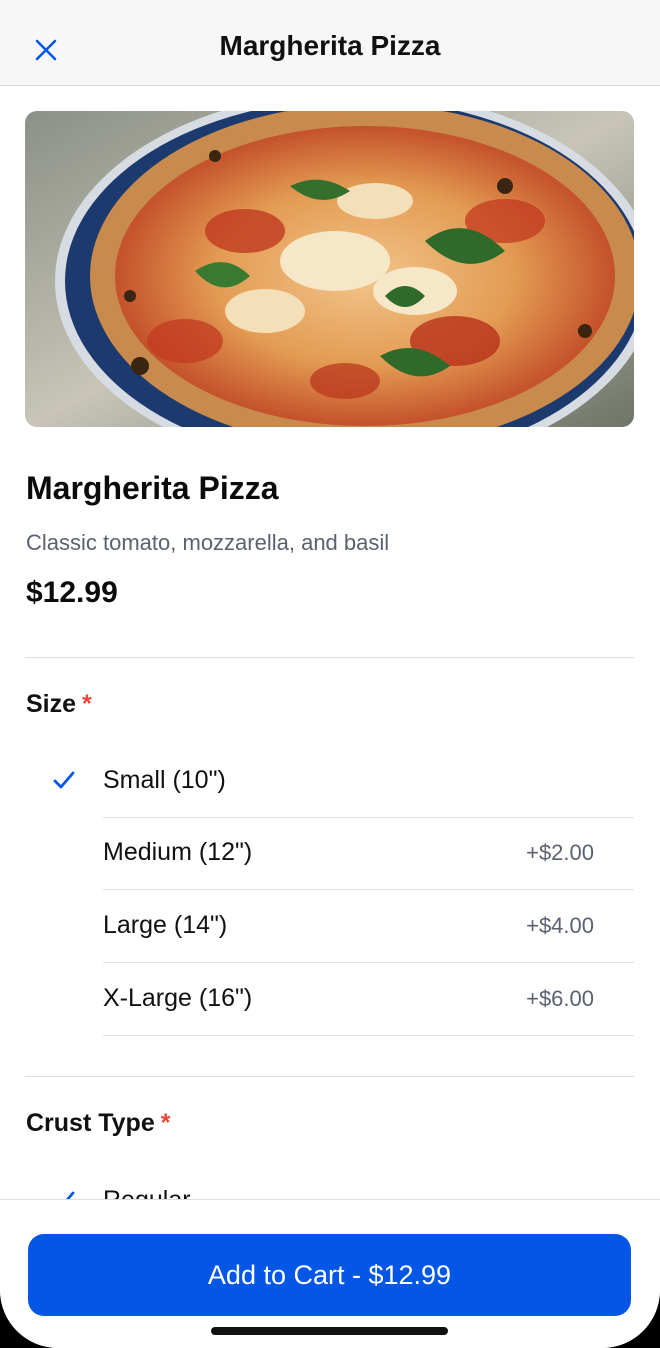 The width and height of the screenshot is (660, 1348). Describe the element at coordinates (72, 592) in the screenshot. I see `item-price: $12.99` at that location.